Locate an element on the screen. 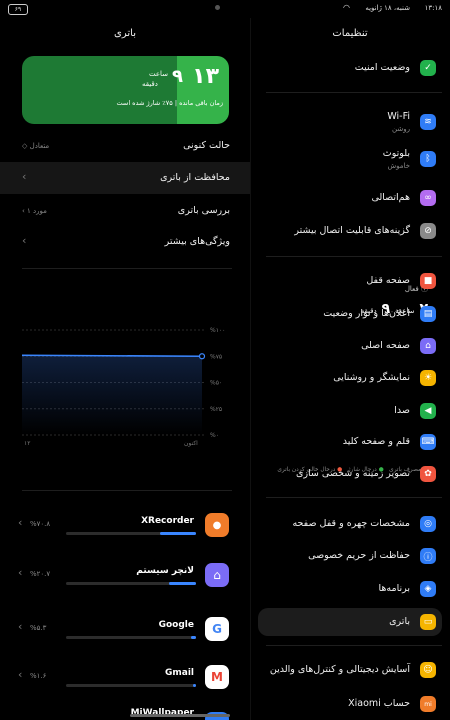  current-mode-value: ◇ متعادل is located at coordinates (36, 146).